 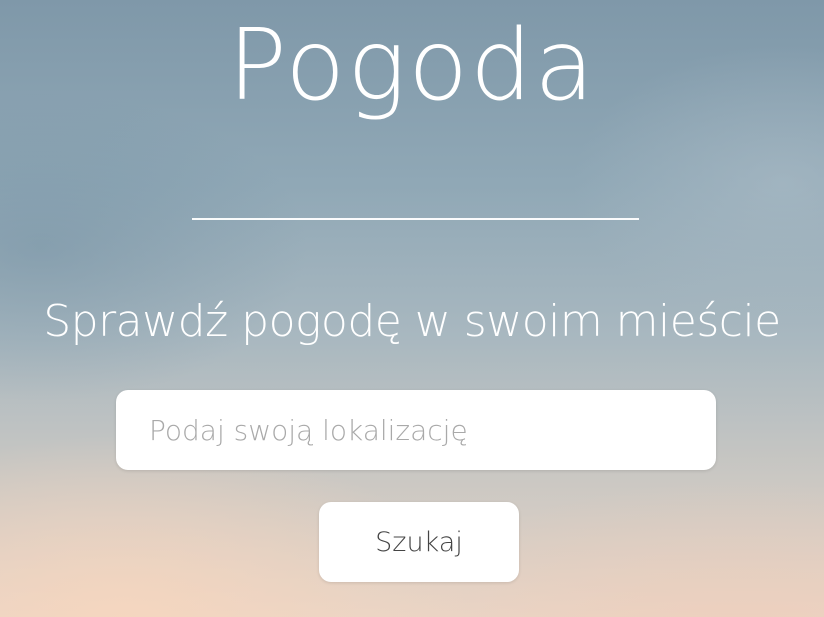 What do you see at coordinates (419, 542) in the screenshot?
I see `search-button: Szukaj` at bounding box center [419, 542].